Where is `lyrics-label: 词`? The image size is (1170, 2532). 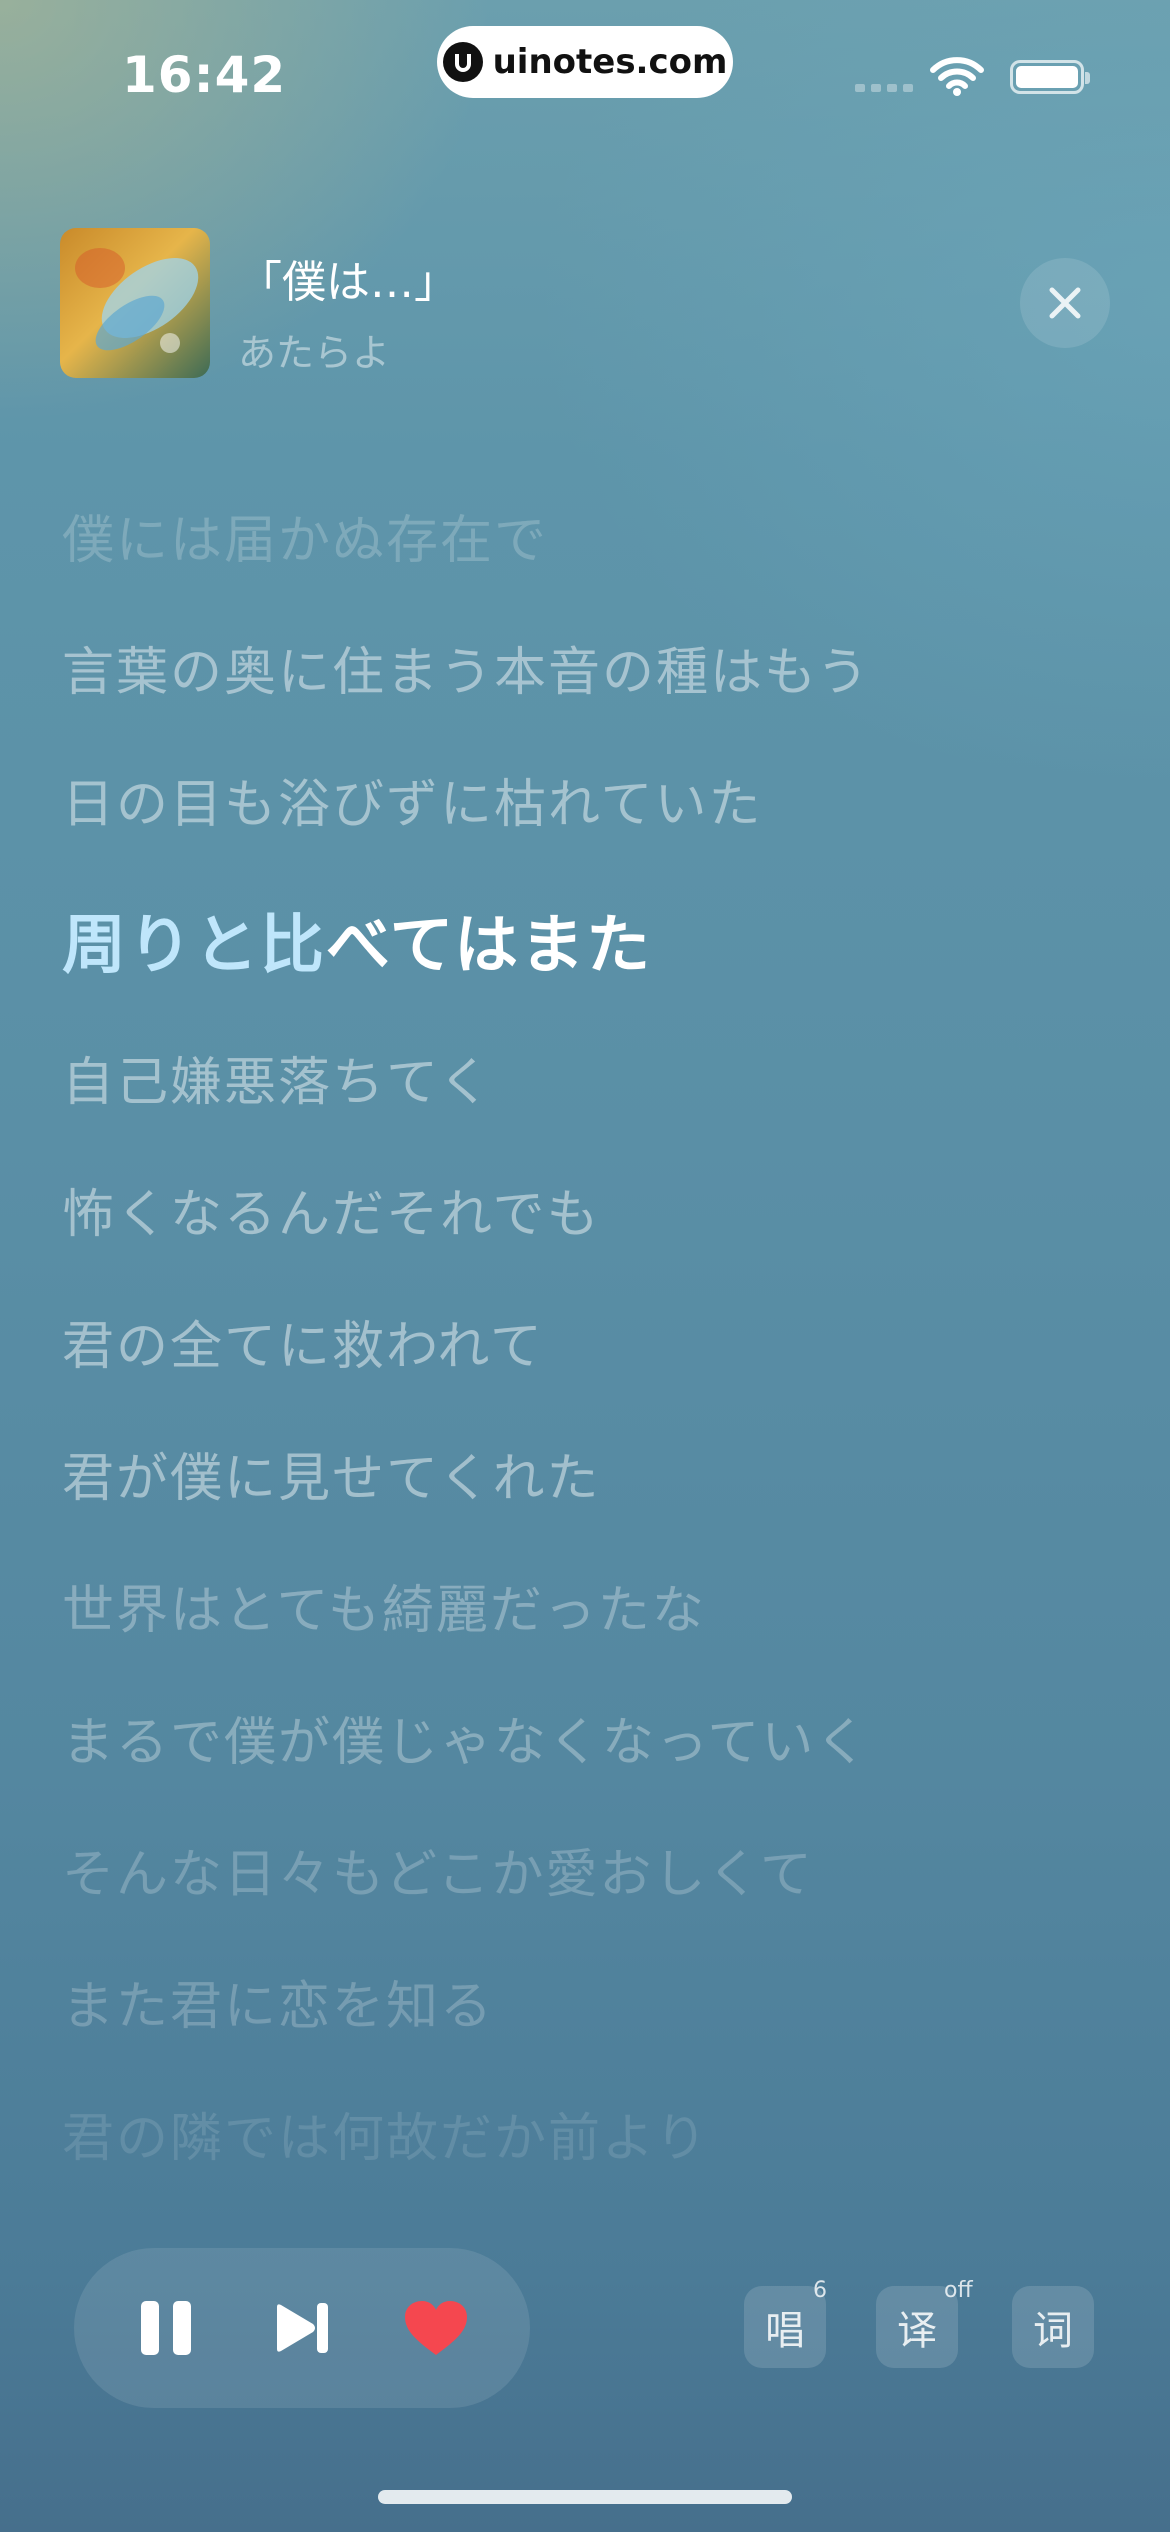
lyrics-label: 词 is located at coordinates (1053, 2331).